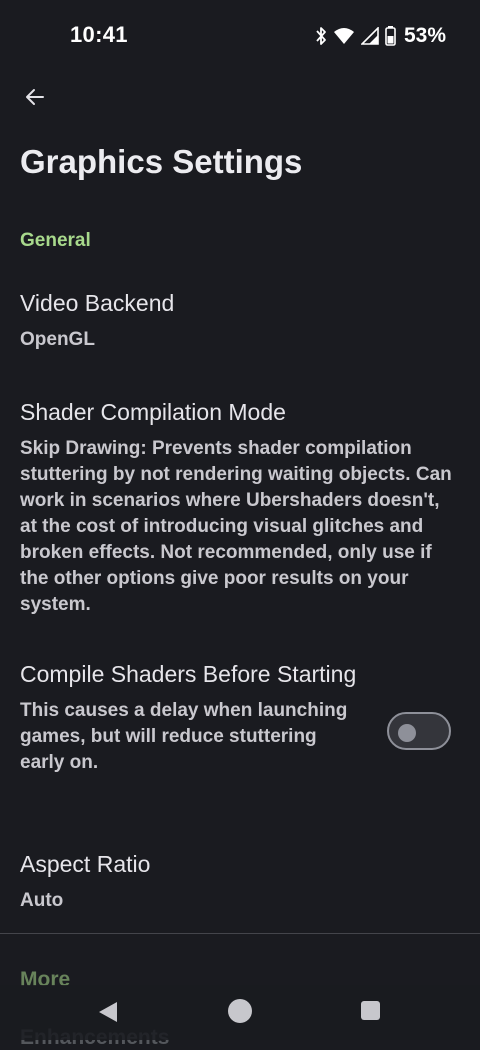 The height and width of the screenshot is (1050, 480). Describe the element at coordinates (108, 1014) in the screenshot. I see `nav-back-icon` at that location.